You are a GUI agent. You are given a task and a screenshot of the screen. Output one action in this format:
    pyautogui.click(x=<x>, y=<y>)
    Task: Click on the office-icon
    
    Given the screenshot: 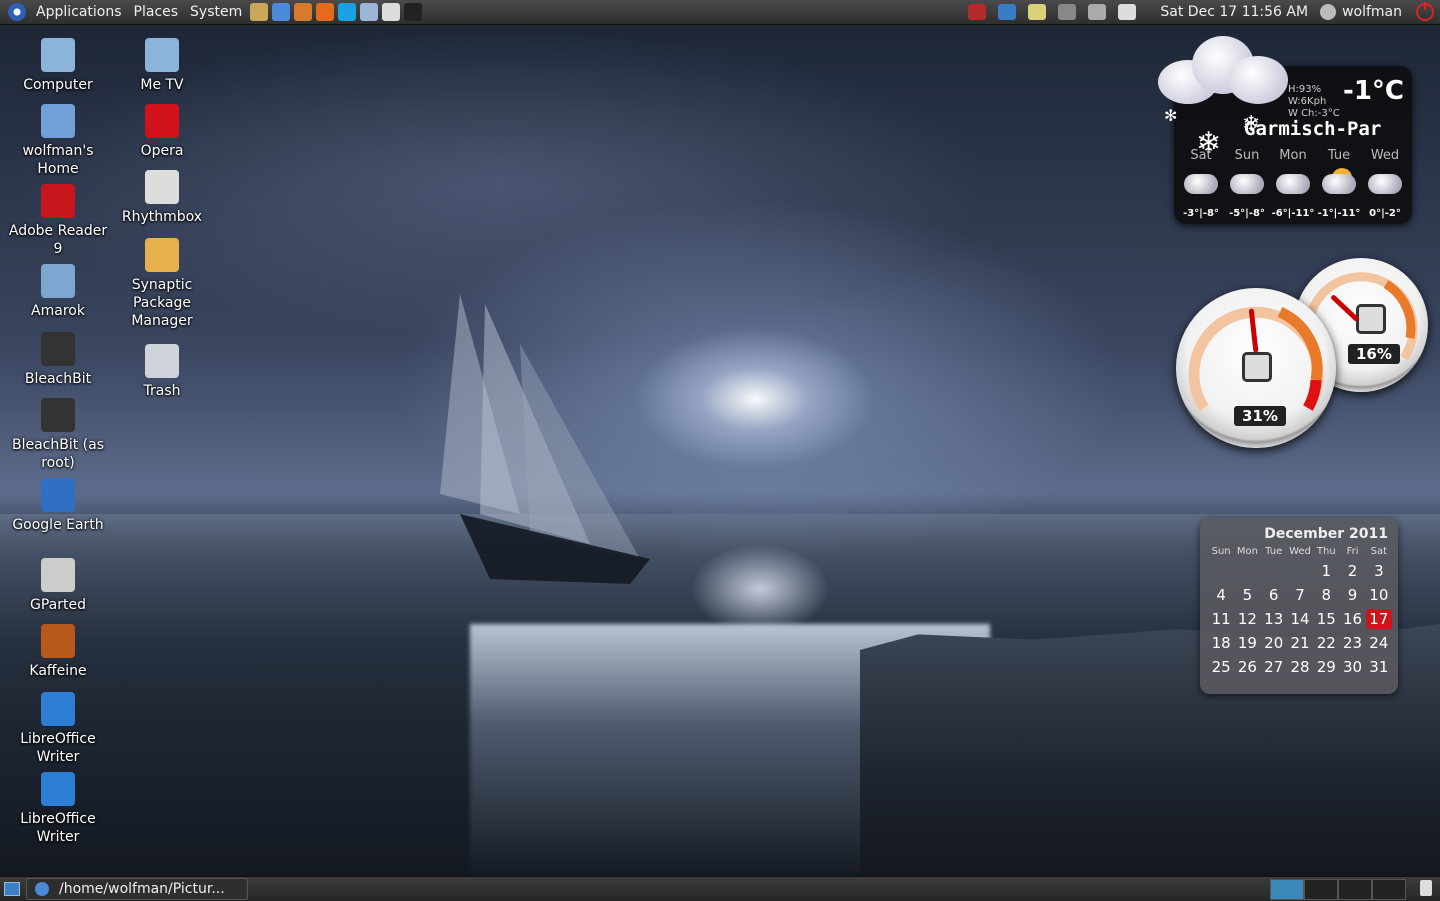 What is the action you would take?
    pyautogui.click(x=303, y=12)
    